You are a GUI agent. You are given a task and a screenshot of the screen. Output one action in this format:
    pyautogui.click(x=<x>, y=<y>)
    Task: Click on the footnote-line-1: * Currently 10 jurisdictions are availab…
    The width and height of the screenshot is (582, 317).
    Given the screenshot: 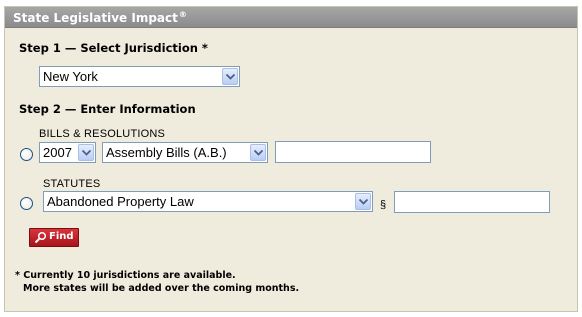 What is the action you would take?
    pyautogui.click(x=125, y=275)
    